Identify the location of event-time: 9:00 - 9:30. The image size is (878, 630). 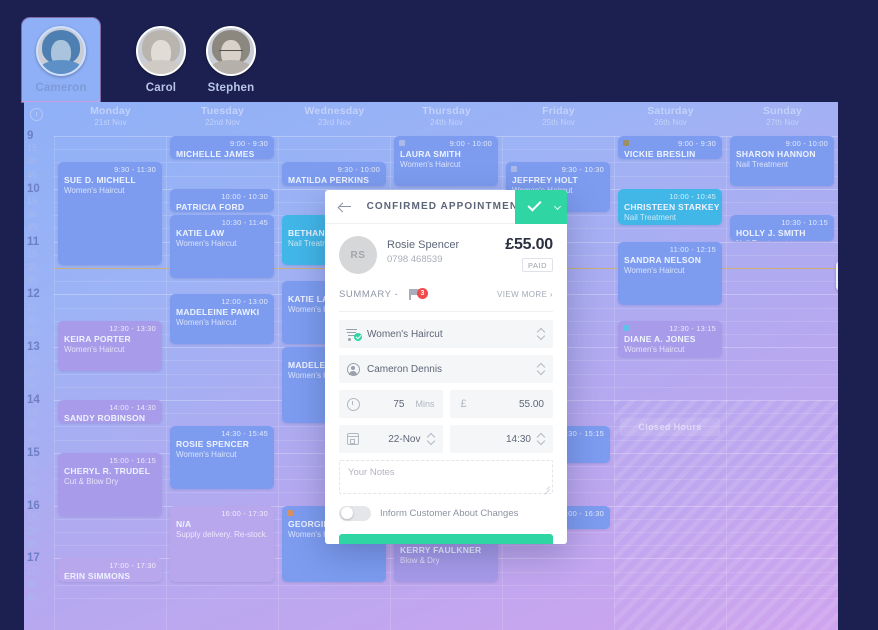
(696, 143).